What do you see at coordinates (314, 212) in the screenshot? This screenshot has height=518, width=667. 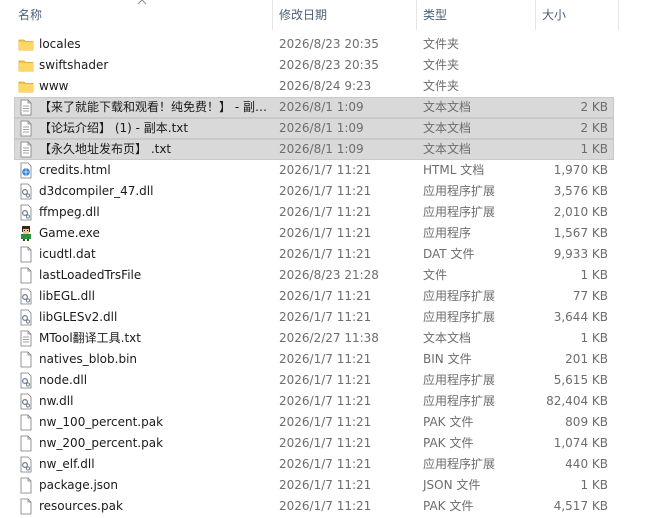 I see `file-row: ffmpeg.dll 2026/1/7 11:21 应用程序扩展 2,010 KB` at bounding box center [314, 212].